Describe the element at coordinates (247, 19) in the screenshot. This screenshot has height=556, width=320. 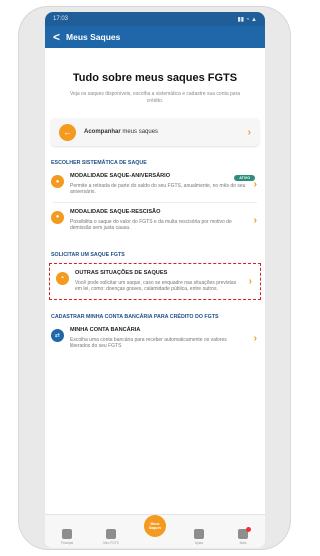
I see `status-icons: ▮▮ ◔ ▲` at that location.